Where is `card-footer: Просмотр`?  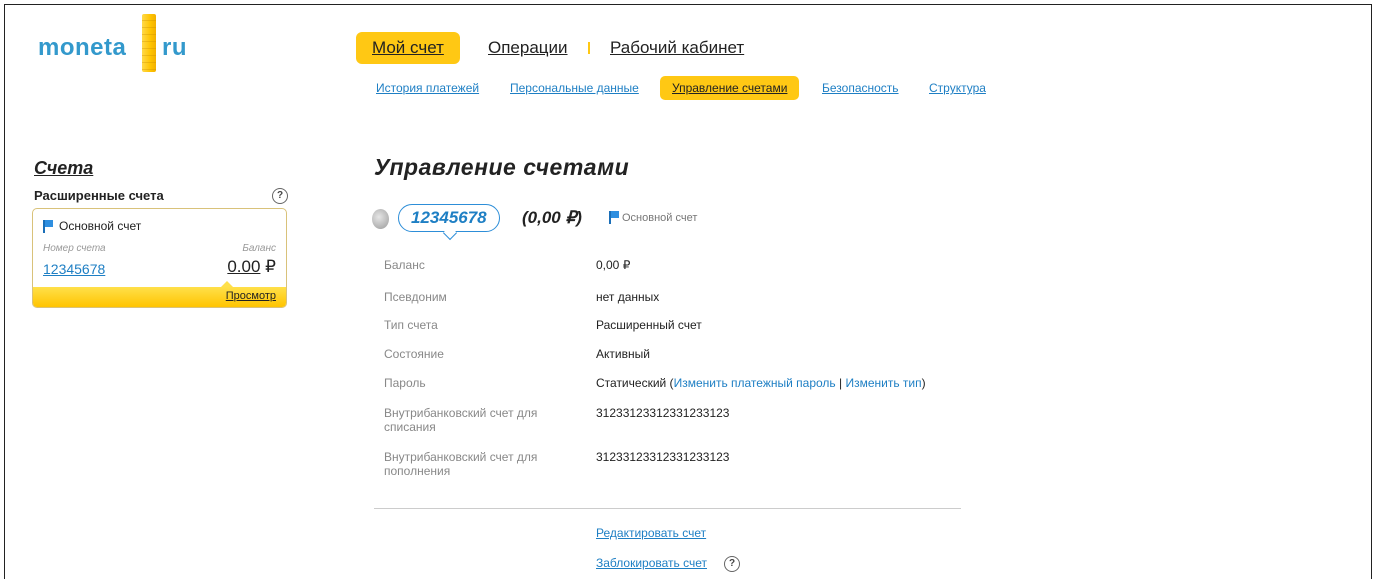
card-footer: Просмотр is located at coordinates (159, 294).